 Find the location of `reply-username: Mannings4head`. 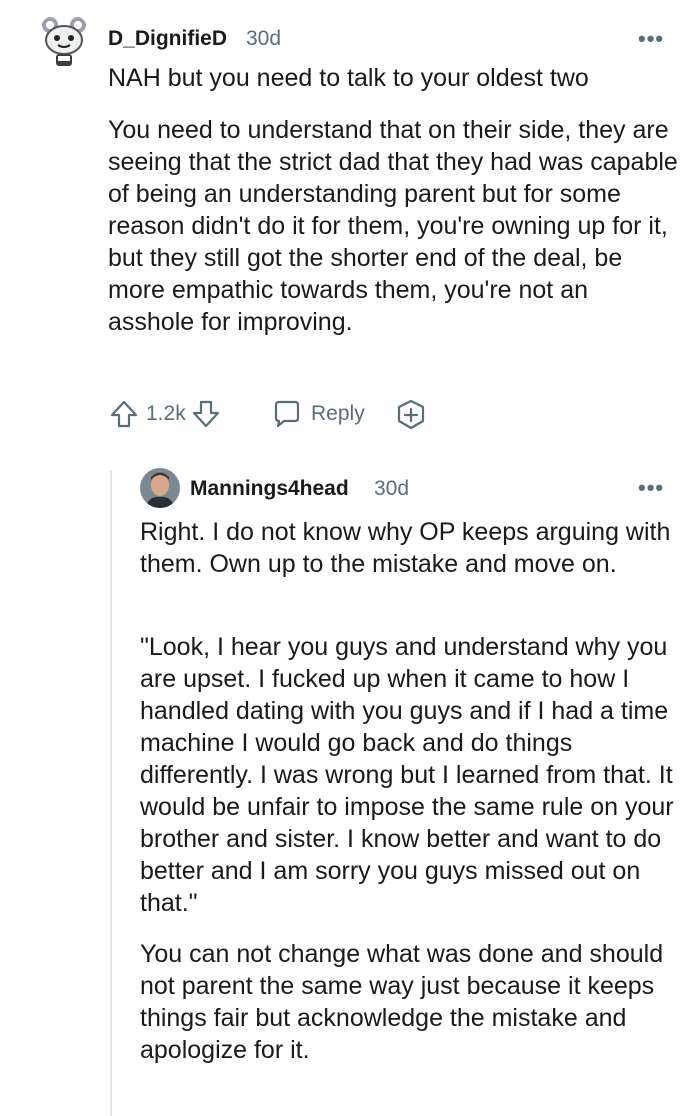

reply-username: Mannings4head is located at coordinates (269, 489).